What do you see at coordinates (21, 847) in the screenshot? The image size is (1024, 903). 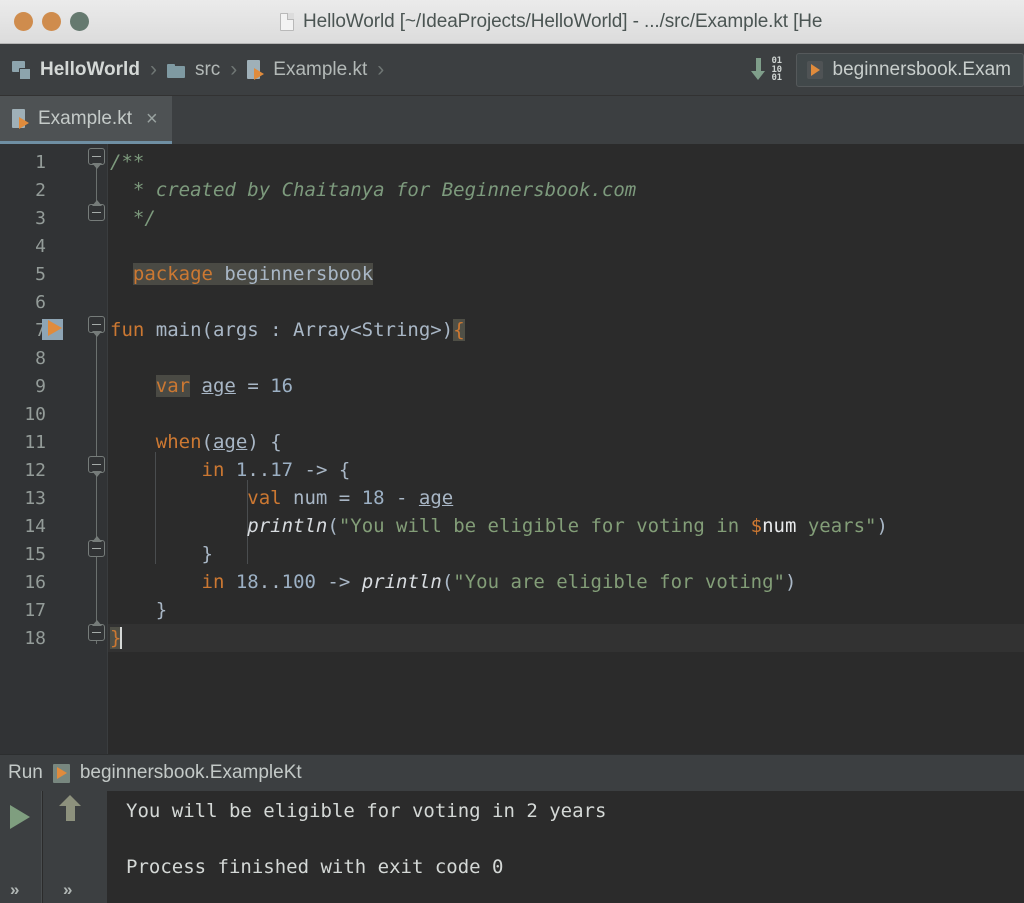 I see `run-toolbar-left: »` at bounding box center [21, 847].